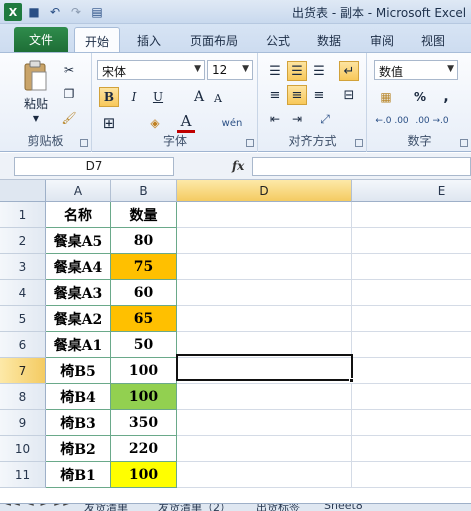  Describe the element at coordinates (76, 12) in the screenshot. I see `redo-icon: ↷` at that location.